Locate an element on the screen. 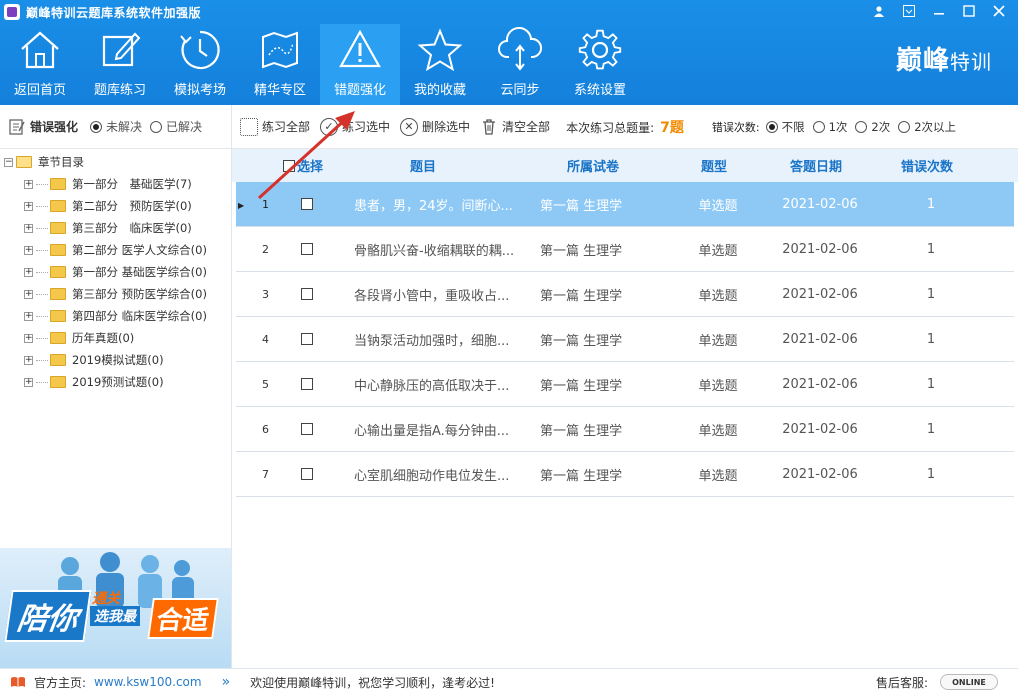 This screenshot has width=1018, height=695. tree-item: + 第二部分 预防医学(0) is located at coordinates (115, 206).